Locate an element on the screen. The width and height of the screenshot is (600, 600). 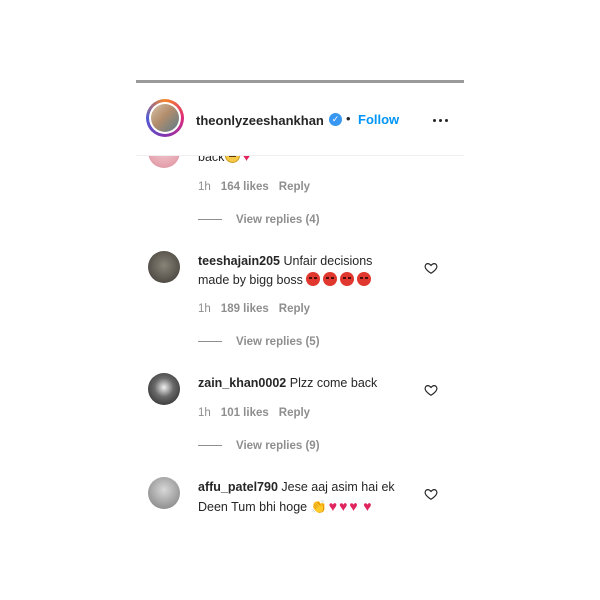
comment-text: zain_khan0002 Plzz come back is located at coordinates (288, 383).